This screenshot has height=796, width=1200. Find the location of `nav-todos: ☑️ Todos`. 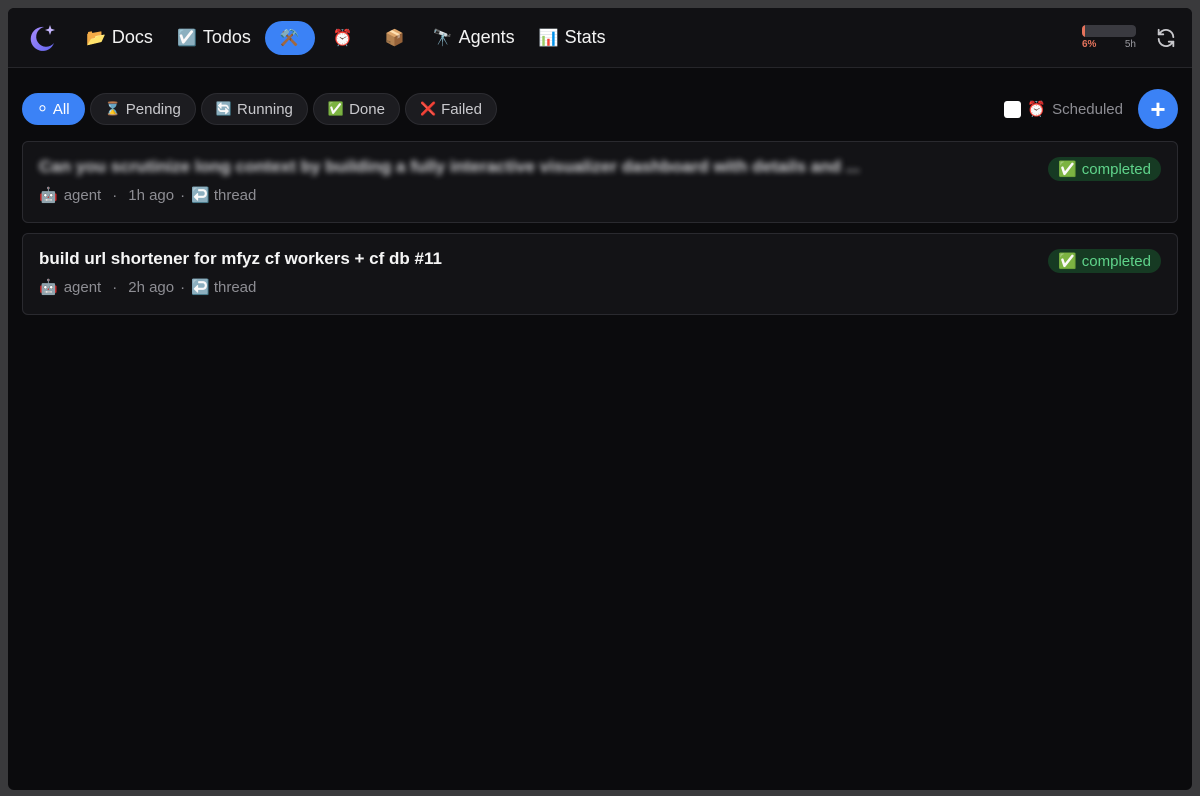

nav-todos: ☑️ Todos is located at coordinates (214, 38).